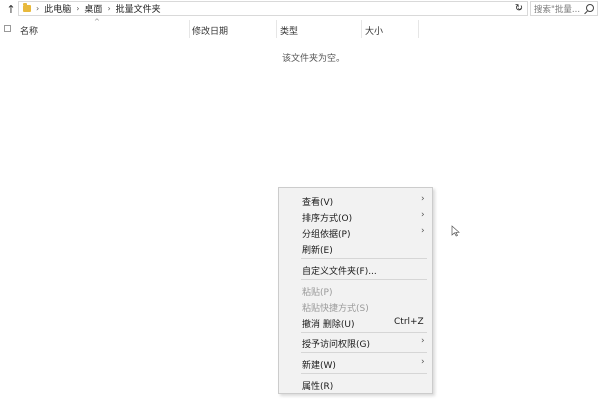 The image size is (600, 401). I want to click on menu-item-paste: 粘贴(P), so click(355, 290).